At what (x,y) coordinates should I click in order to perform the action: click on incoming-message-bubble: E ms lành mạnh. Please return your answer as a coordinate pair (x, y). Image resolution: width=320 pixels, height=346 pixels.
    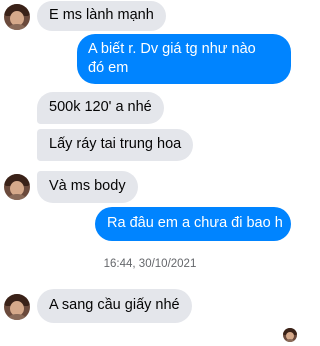
    Looking at the image, I should click on (101, 16).